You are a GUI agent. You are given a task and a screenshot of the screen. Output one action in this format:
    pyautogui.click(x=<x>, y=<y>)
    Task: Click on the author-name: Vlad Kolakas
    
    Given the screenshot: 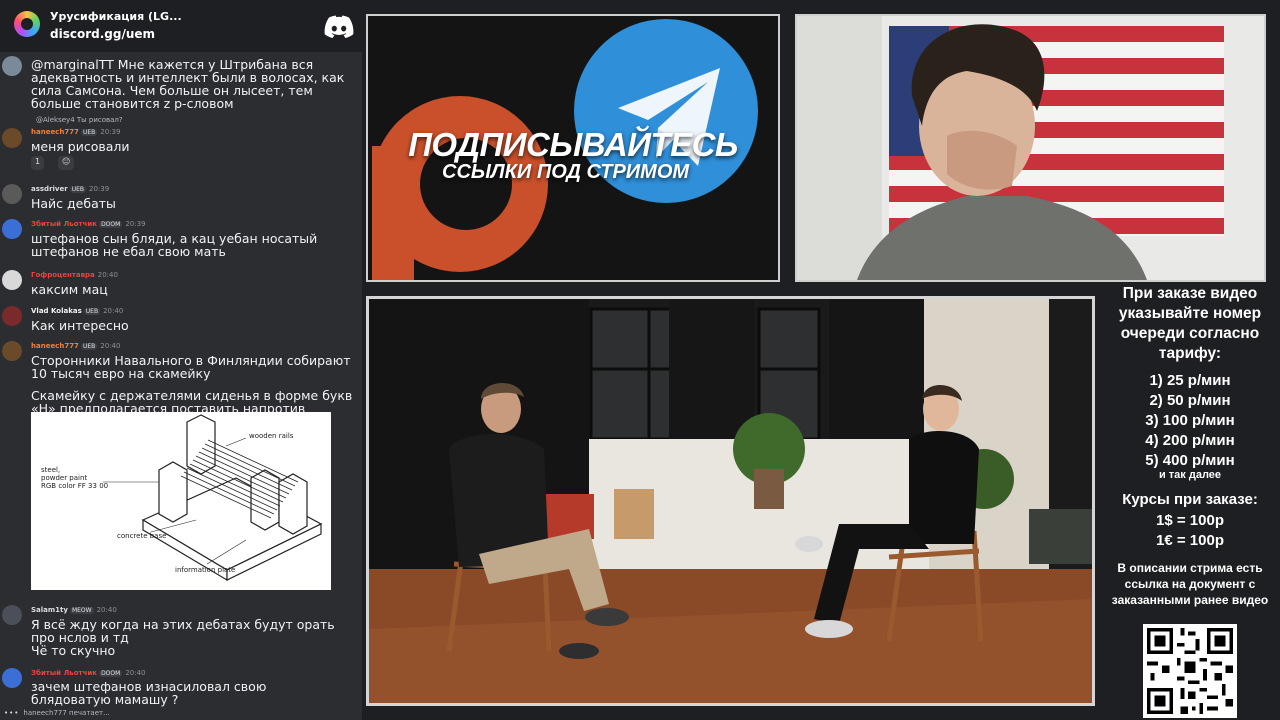 What is the action you would take?
    pyautogui.click(x=56, y=311)
    